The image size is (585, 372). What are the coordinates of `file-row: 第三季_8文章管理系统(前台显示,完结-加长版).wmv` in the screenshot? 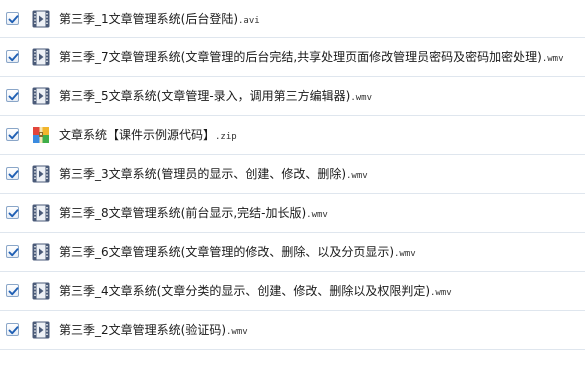 It's located at (292, 213).